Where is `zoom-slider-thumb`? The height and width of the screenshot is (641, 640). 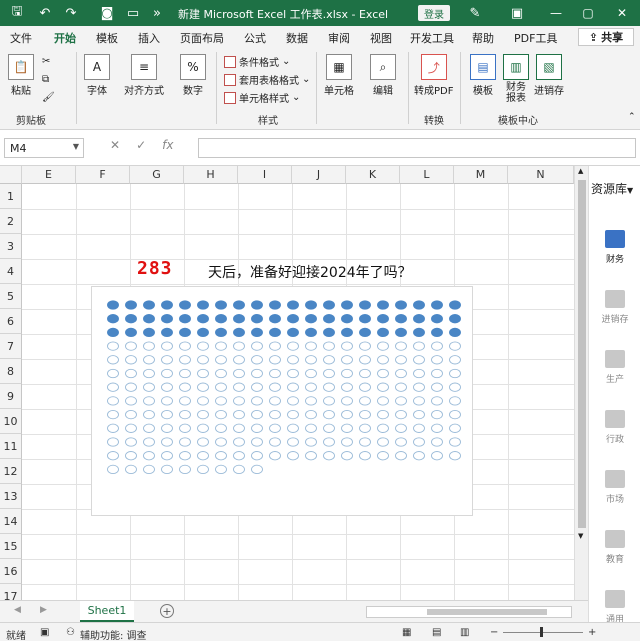
zoom-slider-thumb is located at coordinates (541, 632).